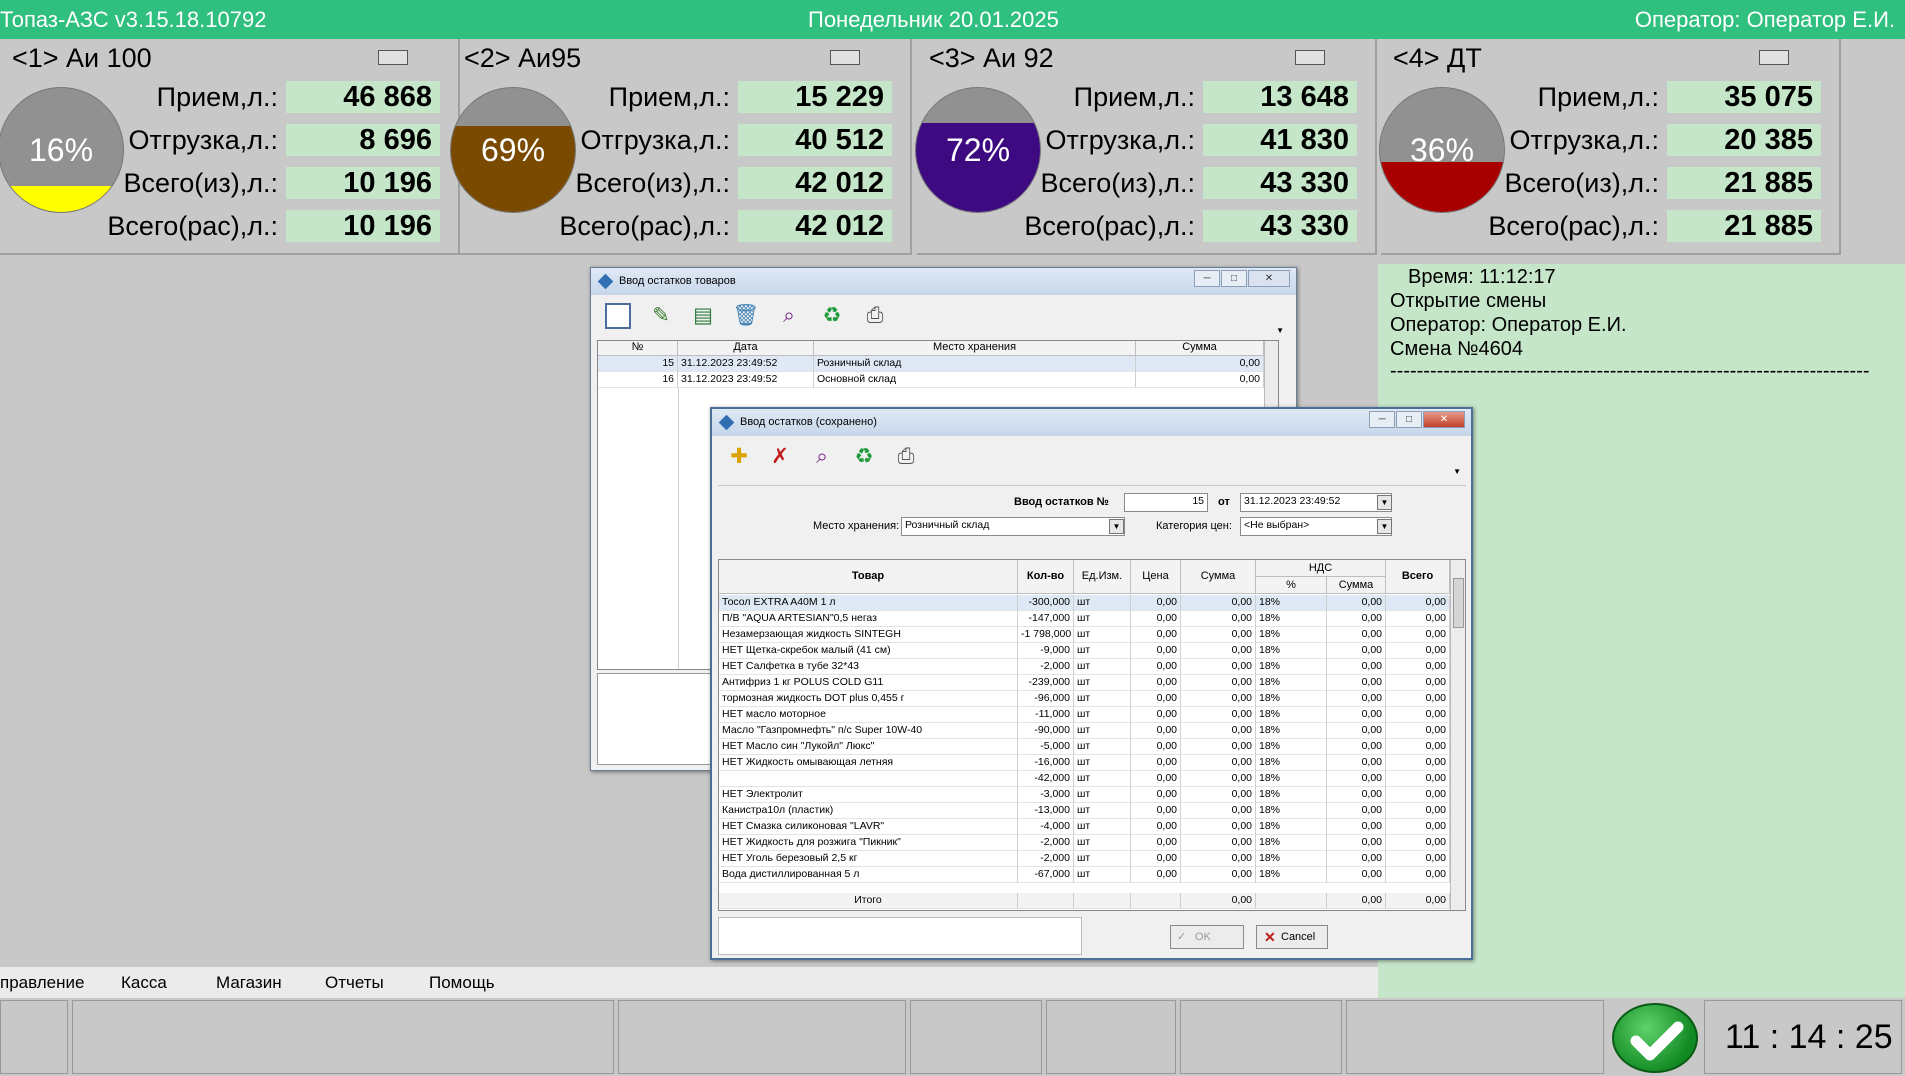 Image resolution: width=1905 pixels, height=1076 pixels. I want to click on cell-qty: -9,000, so click(1046, 651).